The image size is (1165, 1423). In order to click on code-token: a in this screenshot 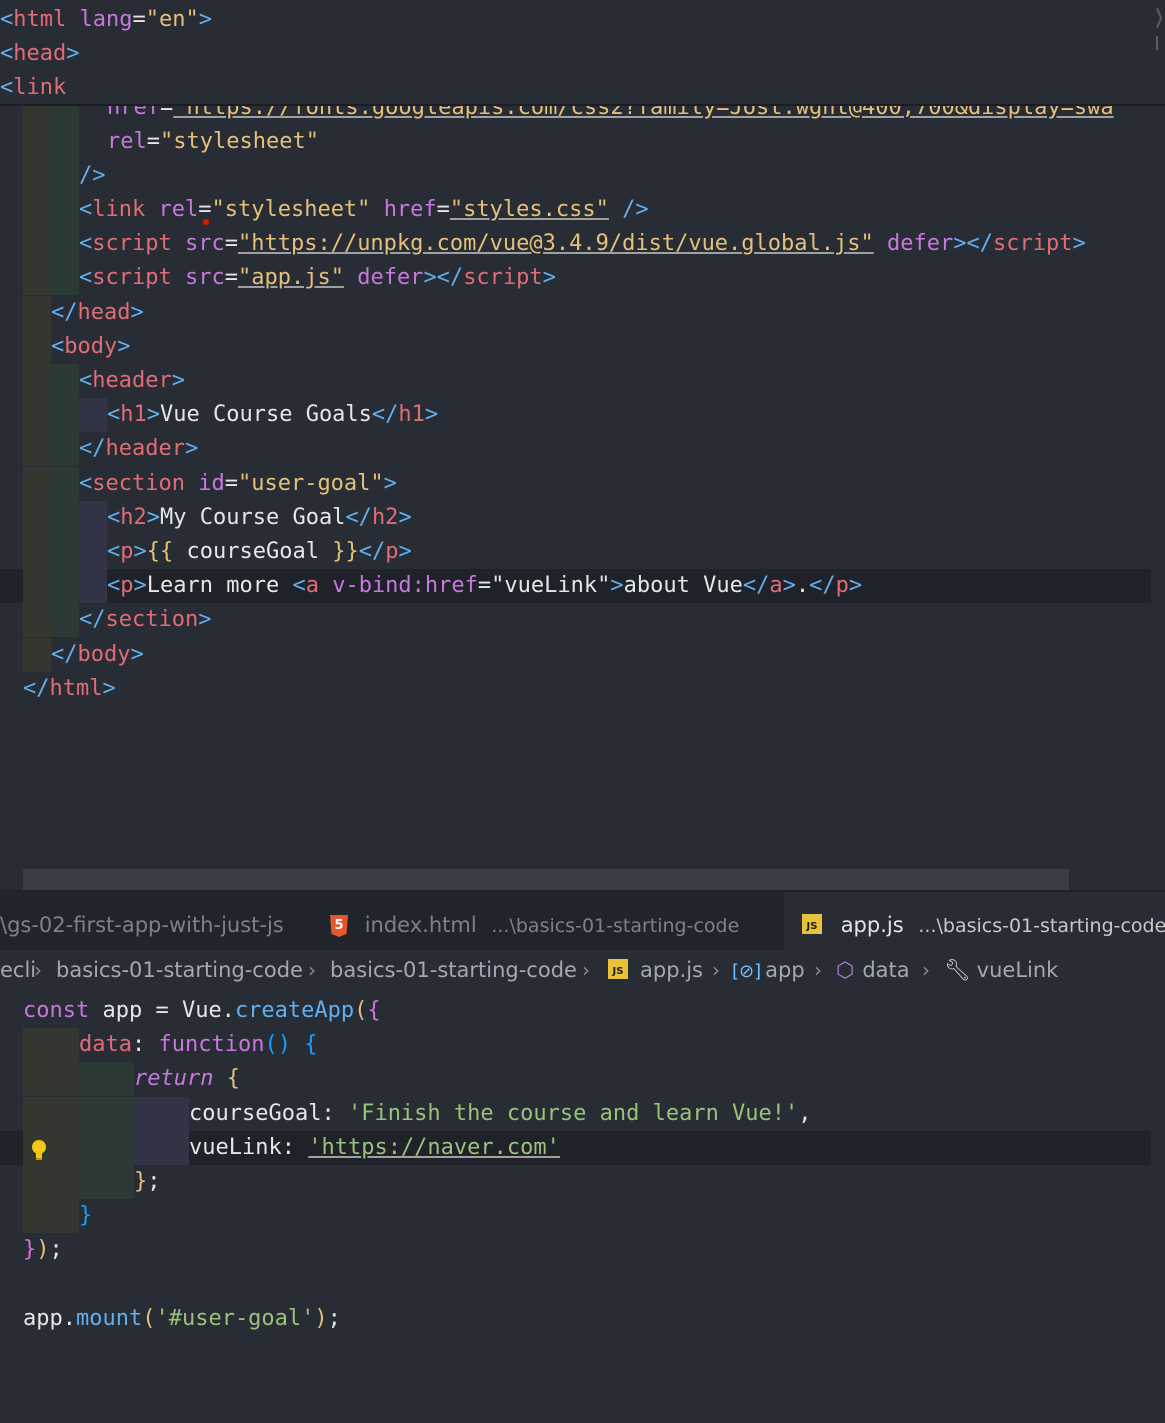, I will do `click(776, 585)`.